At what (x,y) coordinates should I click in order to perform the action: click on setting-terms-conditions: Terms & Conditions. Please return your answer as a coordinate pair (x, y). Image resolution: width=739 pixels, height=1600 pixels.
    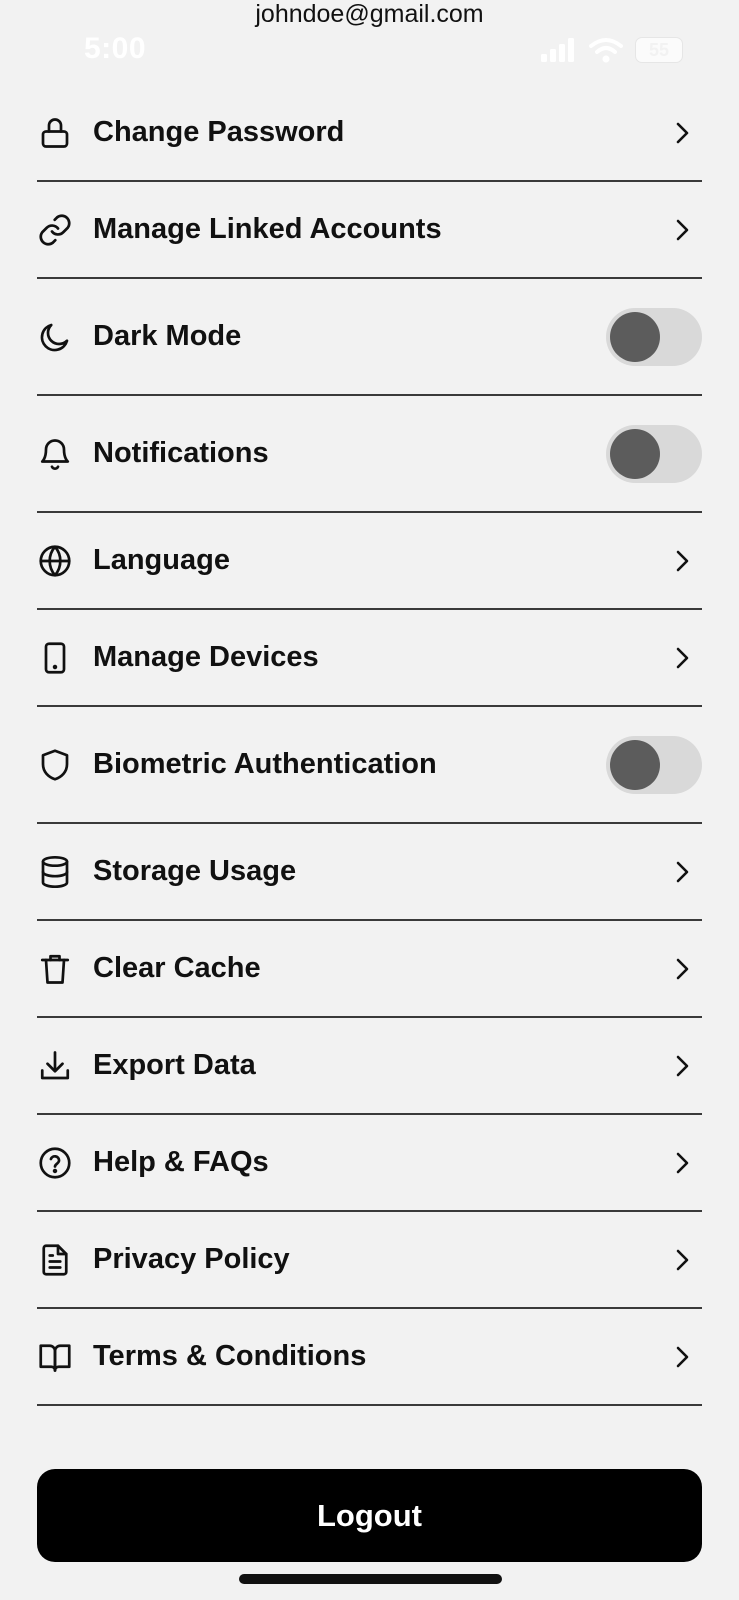
    Looking at the image, I should click on (369, 1357).